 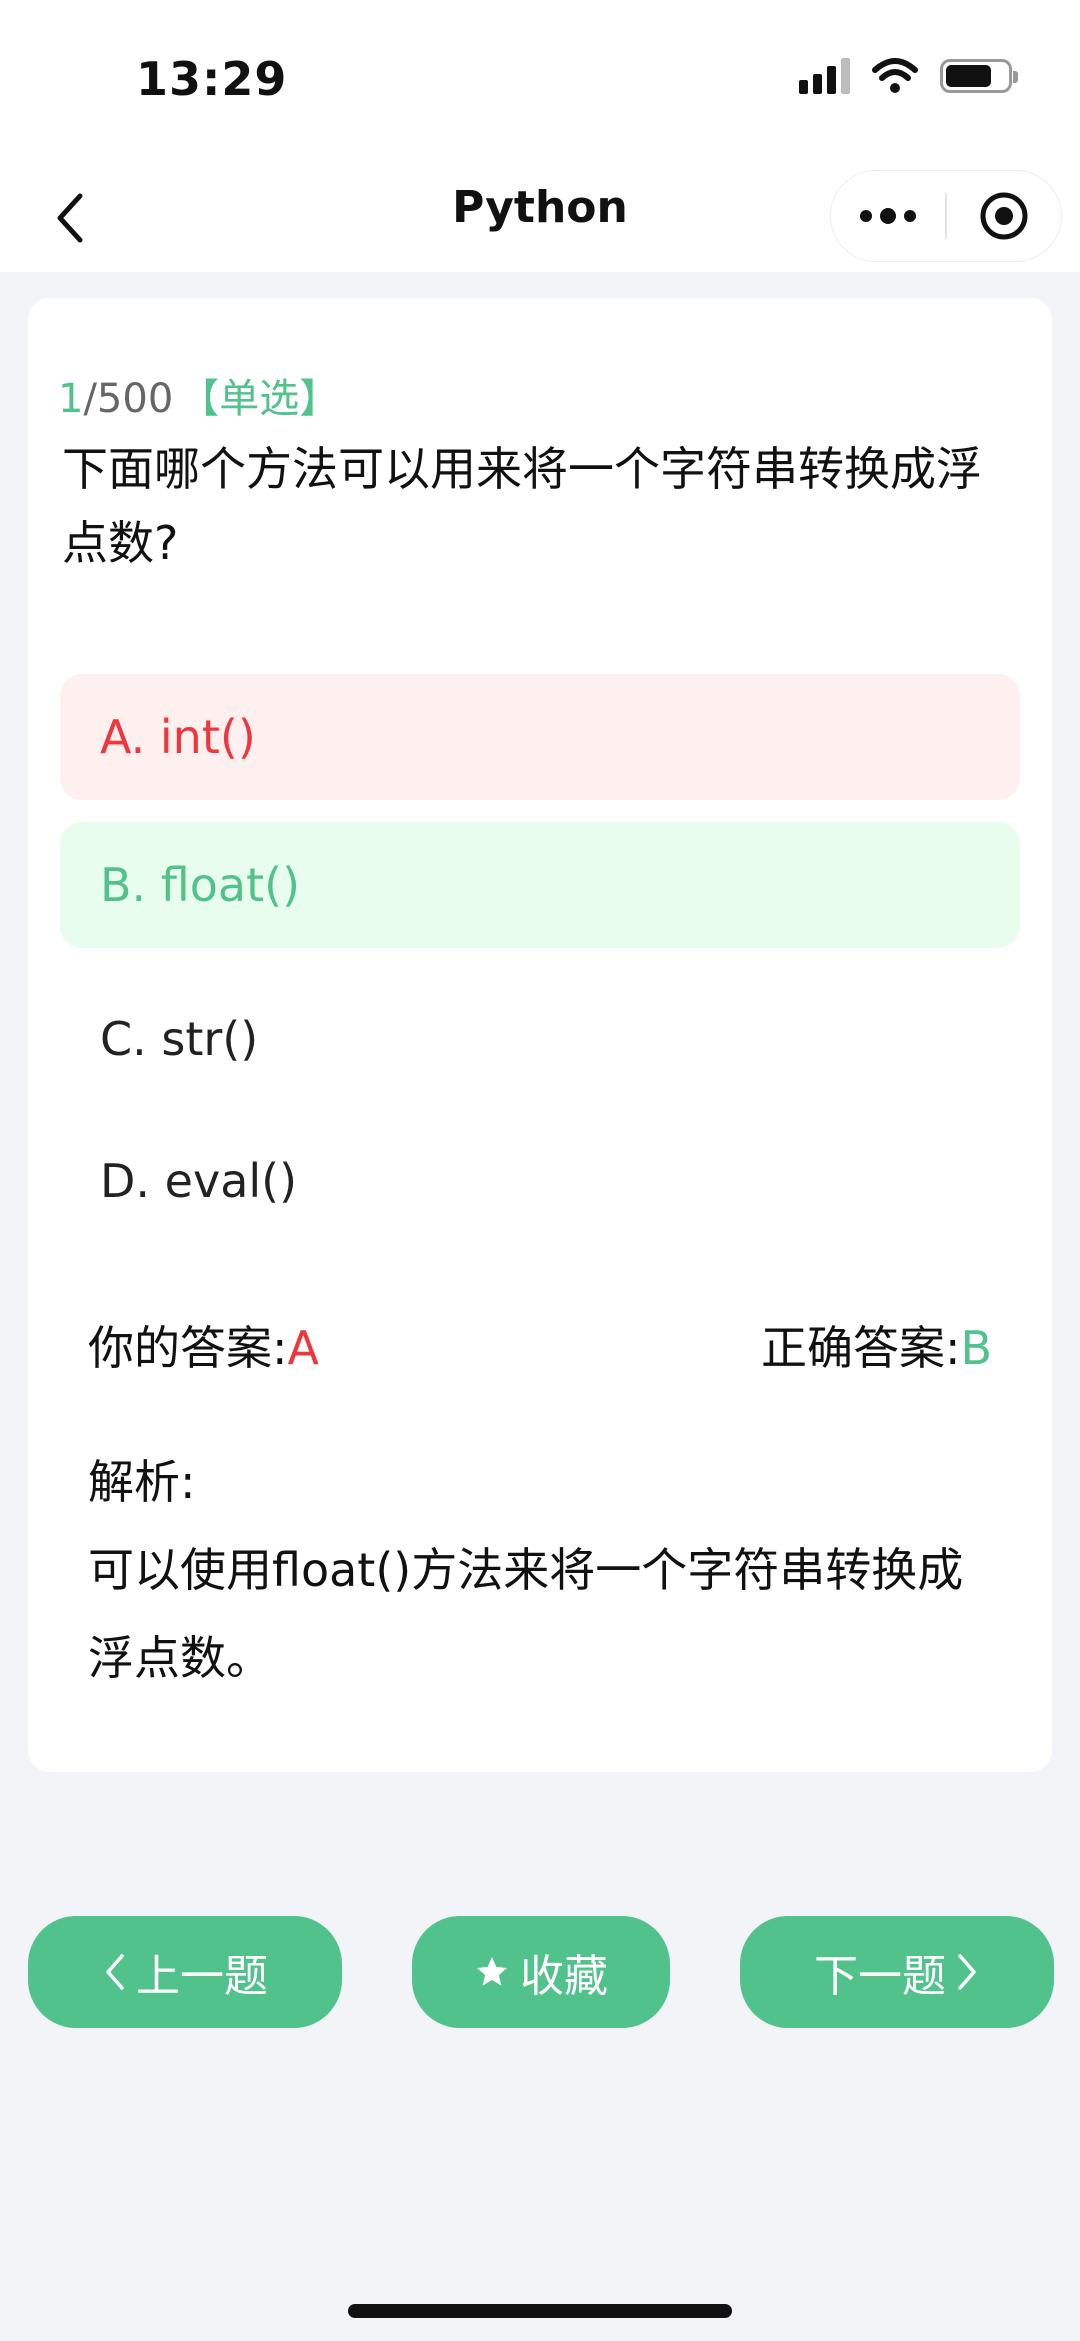 I want to click on prev-question-button: 上一题, so click(x=185, y=1972).